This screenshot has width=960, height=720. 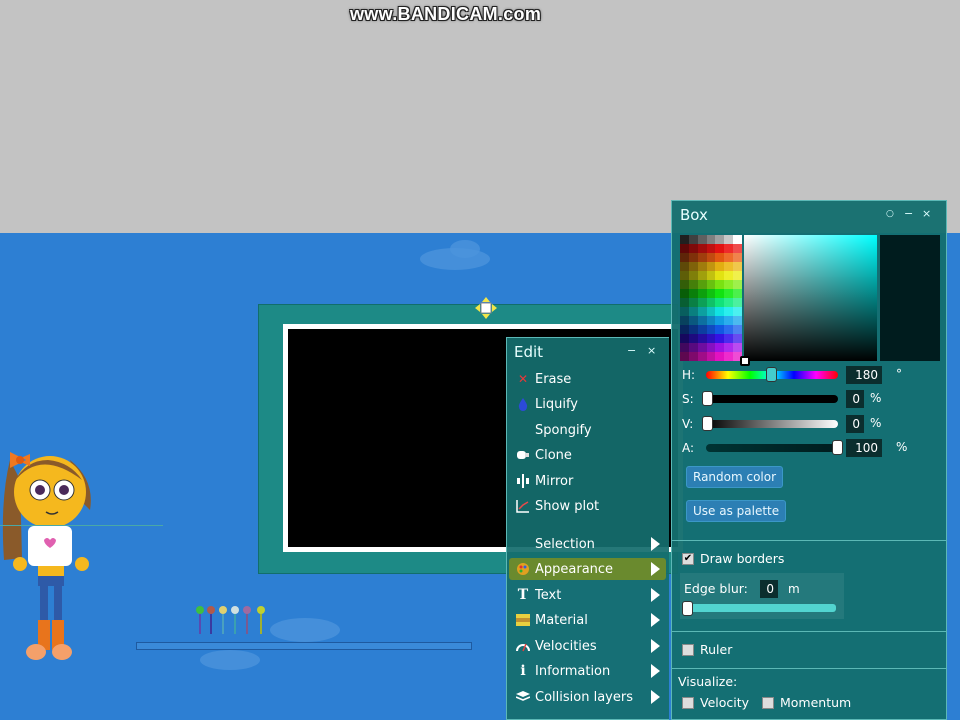 I want to click on velocity-checkbox: Velocity, so click(x=715, y=702).